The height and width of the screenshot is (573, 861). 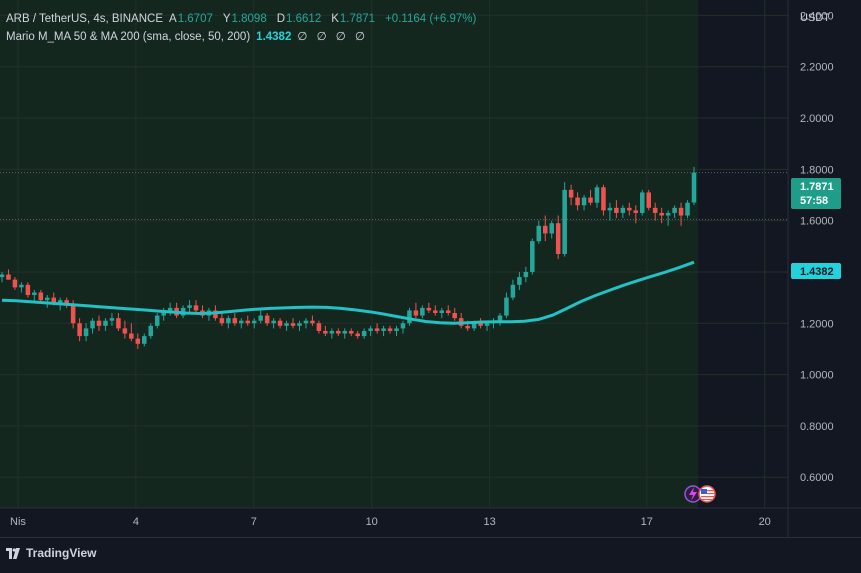 I want to click on us-flag-canton-icon, so click(x=704, y=491).